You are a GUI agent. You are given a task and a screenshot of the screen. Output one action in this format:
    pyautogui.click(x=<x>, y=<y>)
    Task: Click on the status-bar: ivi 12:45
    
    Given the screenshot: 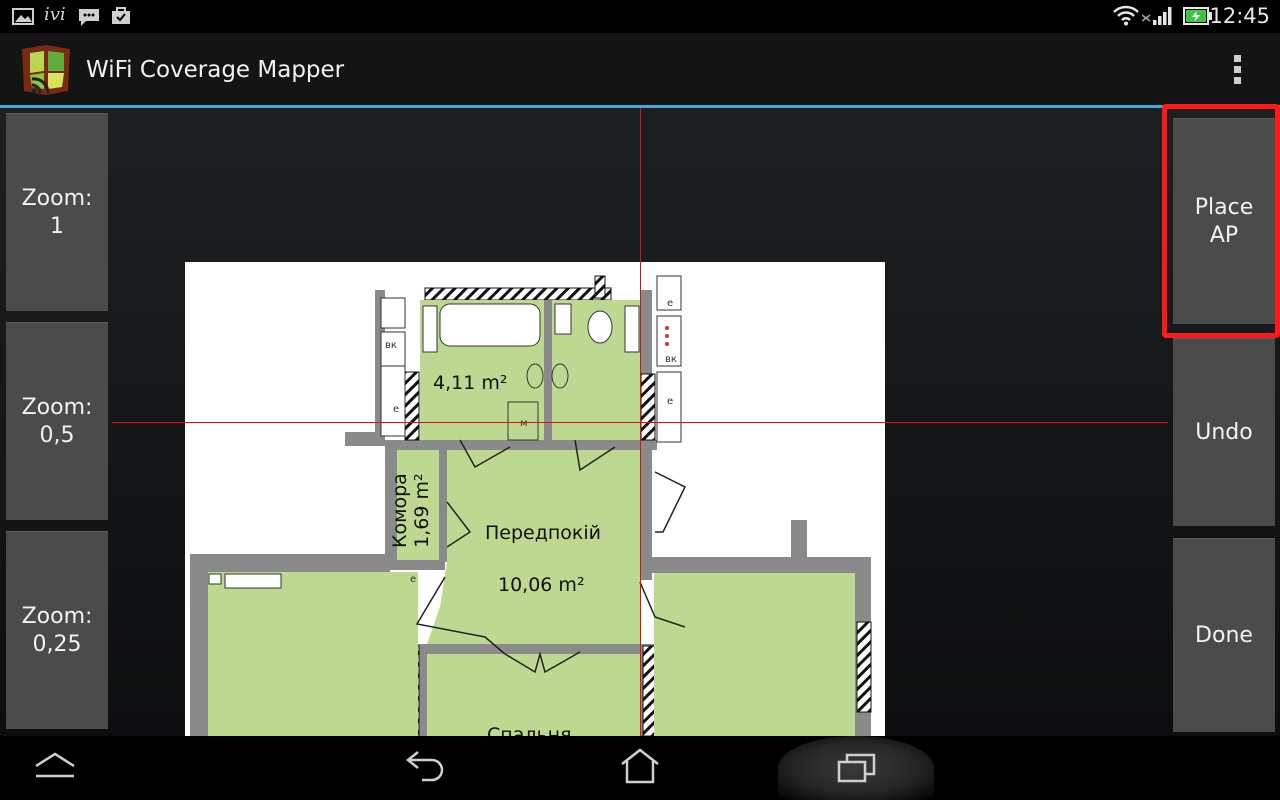 What is the action you would take?
    pyautogui.click(x=640, y=16)
    